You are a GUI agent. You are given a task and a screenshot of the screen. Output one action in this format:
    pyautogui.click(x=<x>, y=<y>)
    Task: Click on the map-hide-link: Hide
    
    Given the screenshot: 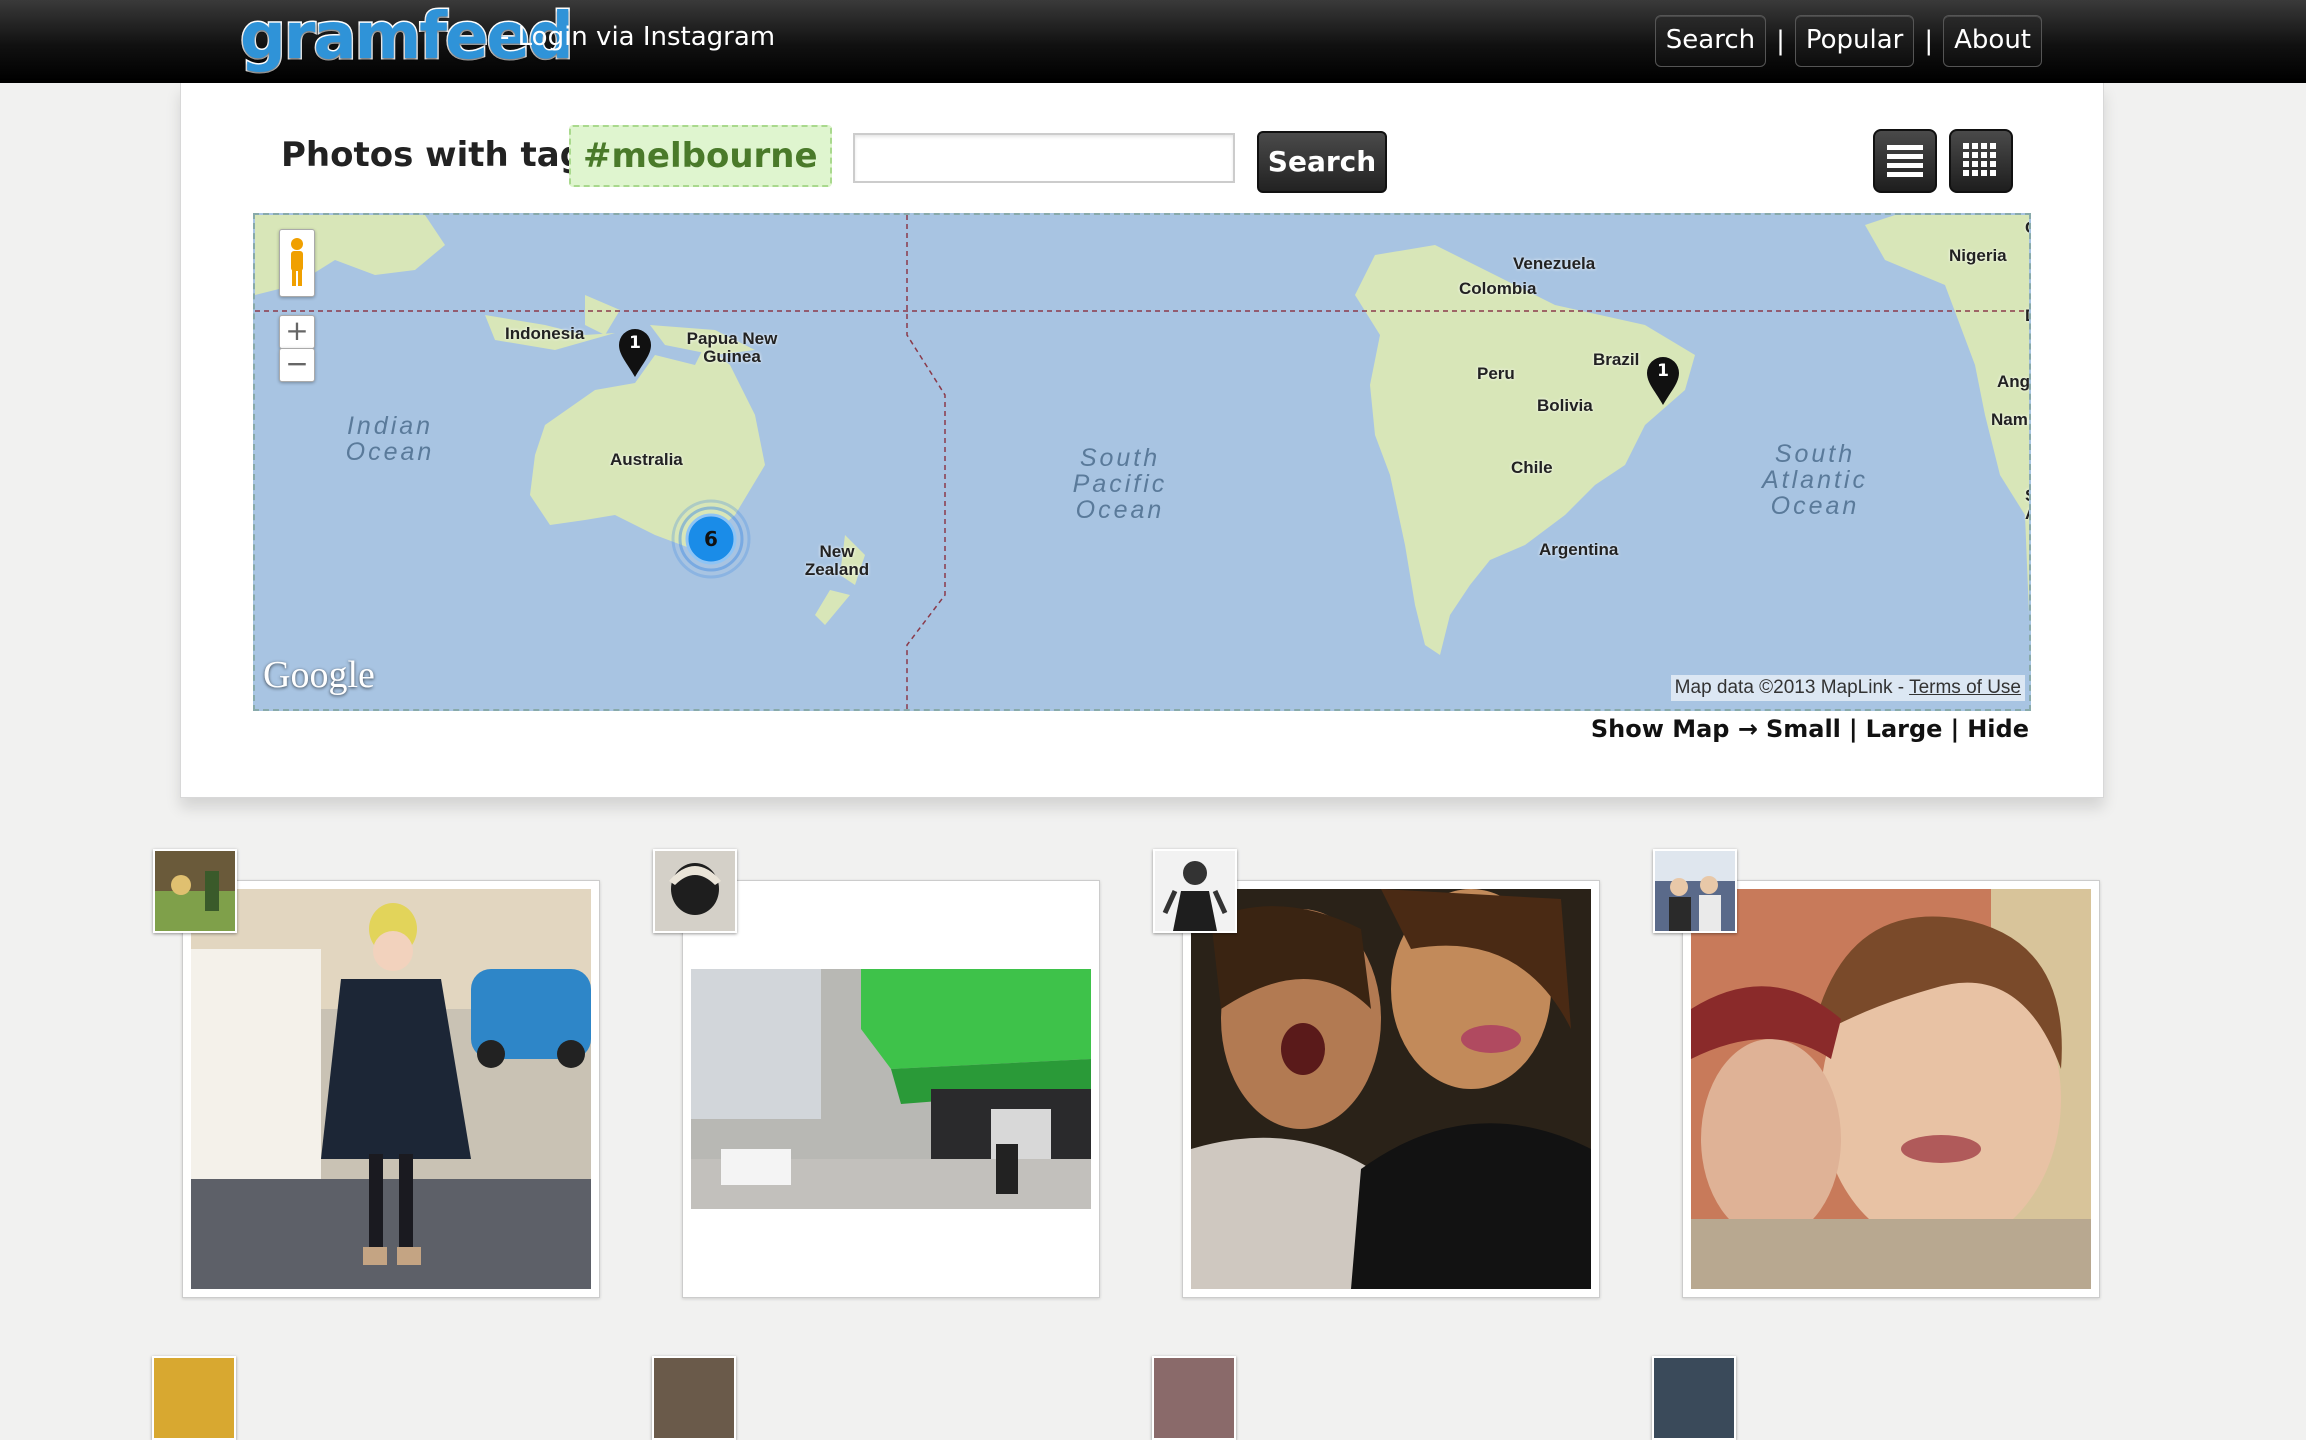 What is the action you would take?
    pyautogui.click(x=1998, y=729)
    